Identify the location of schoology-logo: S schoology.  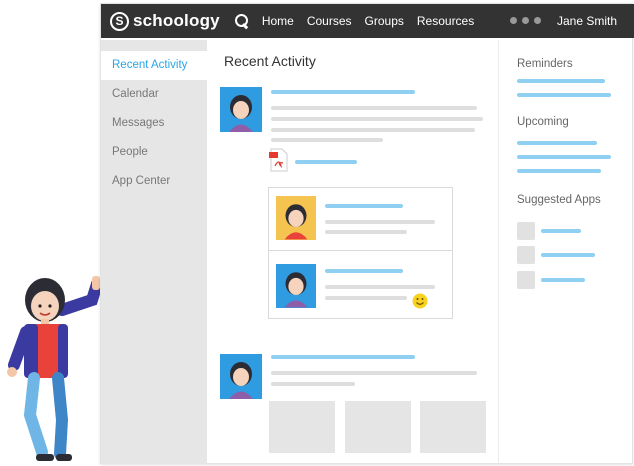
(165, 21).